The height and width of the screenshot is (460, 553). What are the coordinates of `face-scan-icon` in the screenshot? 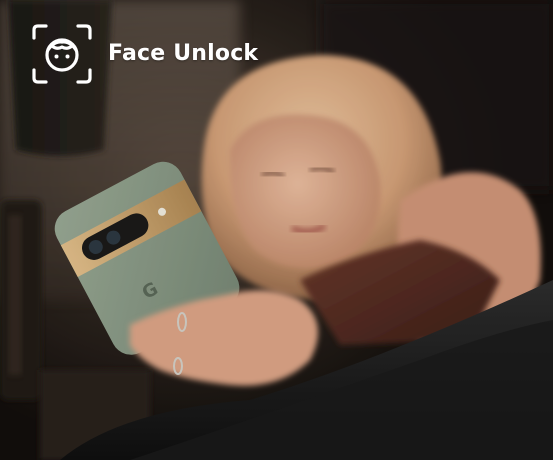 It's located at (62, 54).